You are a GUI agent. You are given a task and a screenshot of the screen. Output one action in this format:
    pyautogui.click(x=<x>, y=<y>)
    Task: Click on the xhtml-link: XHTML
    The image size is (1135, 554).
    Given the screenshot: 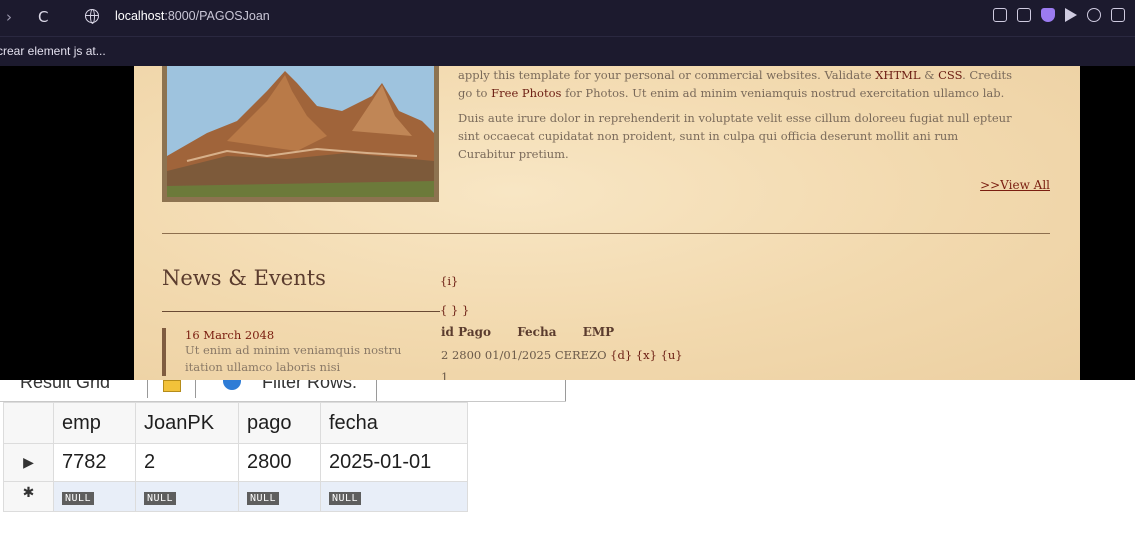 What is the action you would take?
    pyautogui.click(x=897, y=75)
    